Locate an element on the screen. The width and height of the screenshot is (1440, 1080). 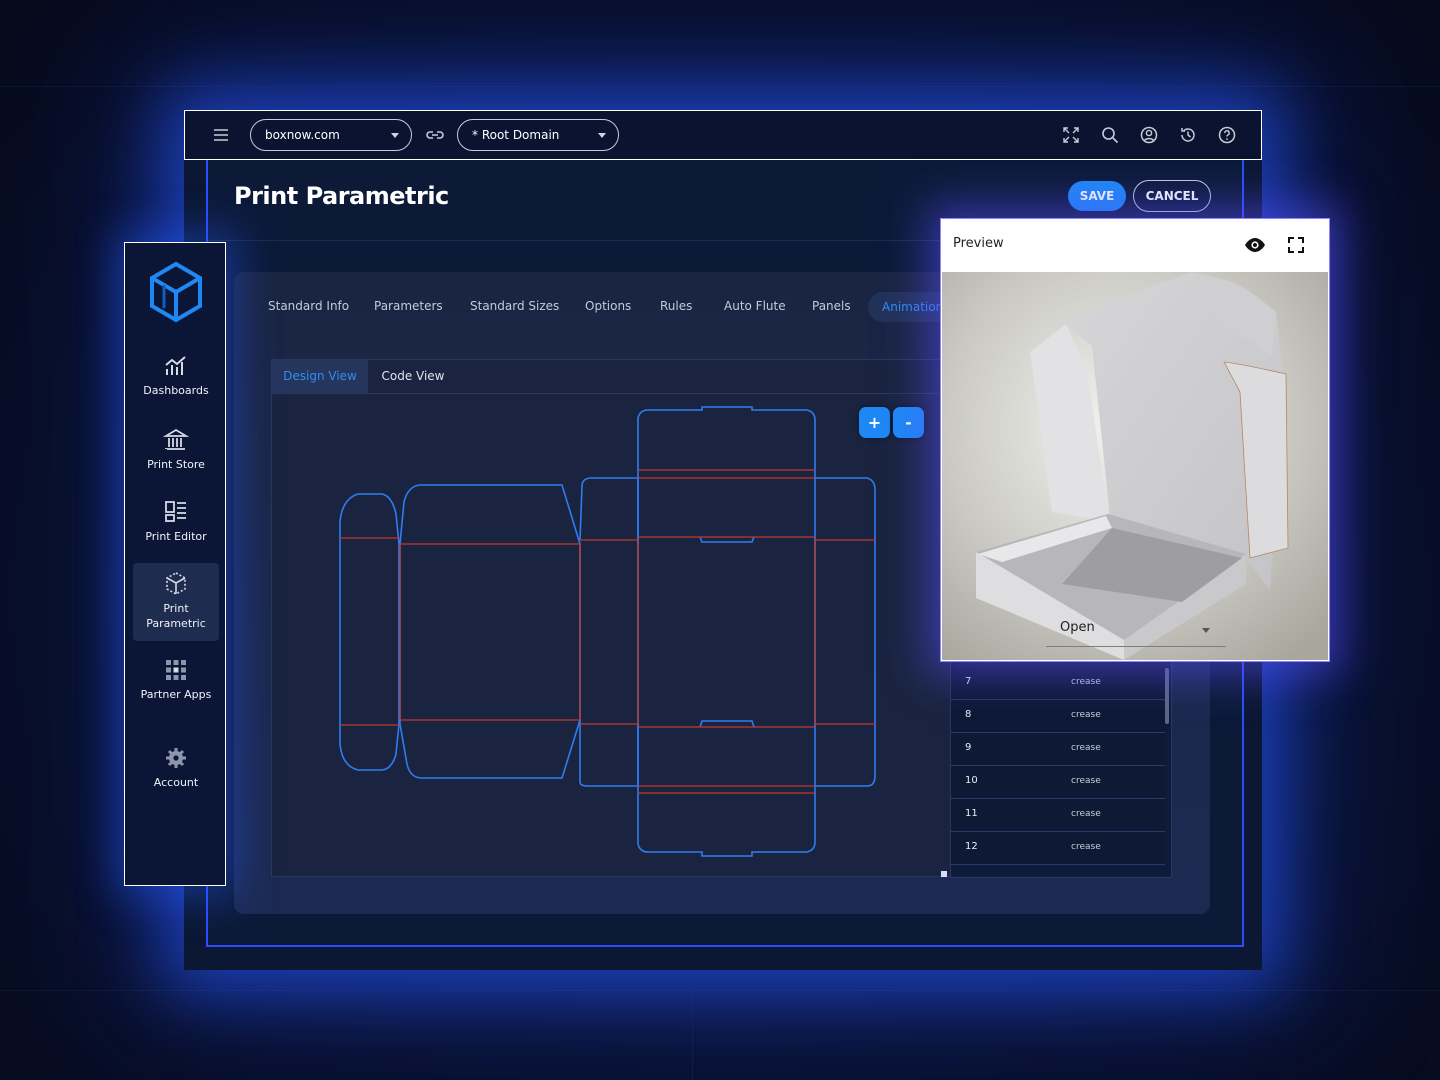
table-scrollbar is located at coordinates (1167, 696).